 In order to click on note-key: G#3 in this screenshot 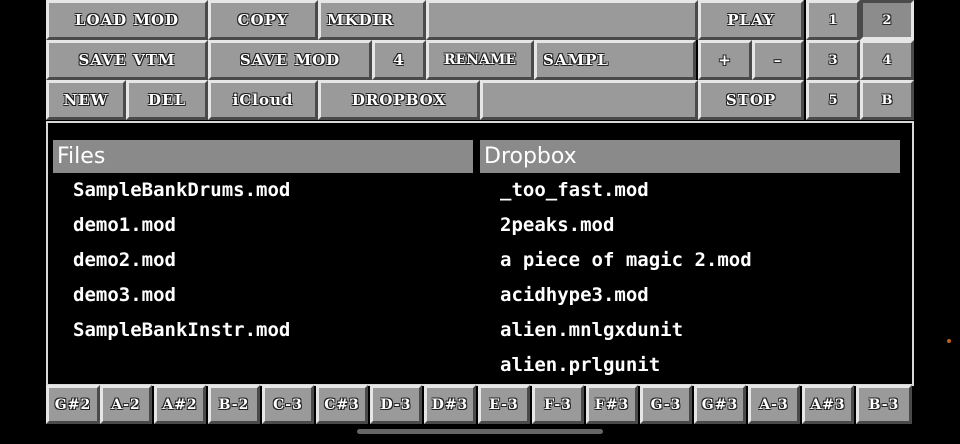, I will do `click(720, 404)`.